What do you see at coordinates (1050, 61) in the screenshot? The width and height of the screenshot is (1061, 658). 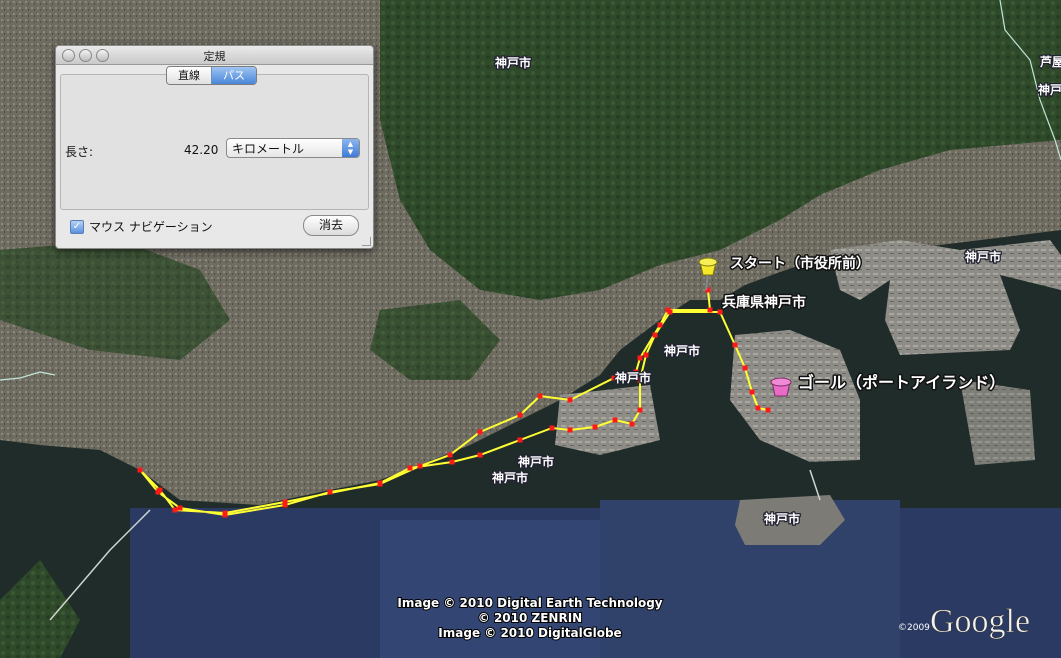 I see `city-label-ashiya: 芦屋` at bounding box center [1050, 61].